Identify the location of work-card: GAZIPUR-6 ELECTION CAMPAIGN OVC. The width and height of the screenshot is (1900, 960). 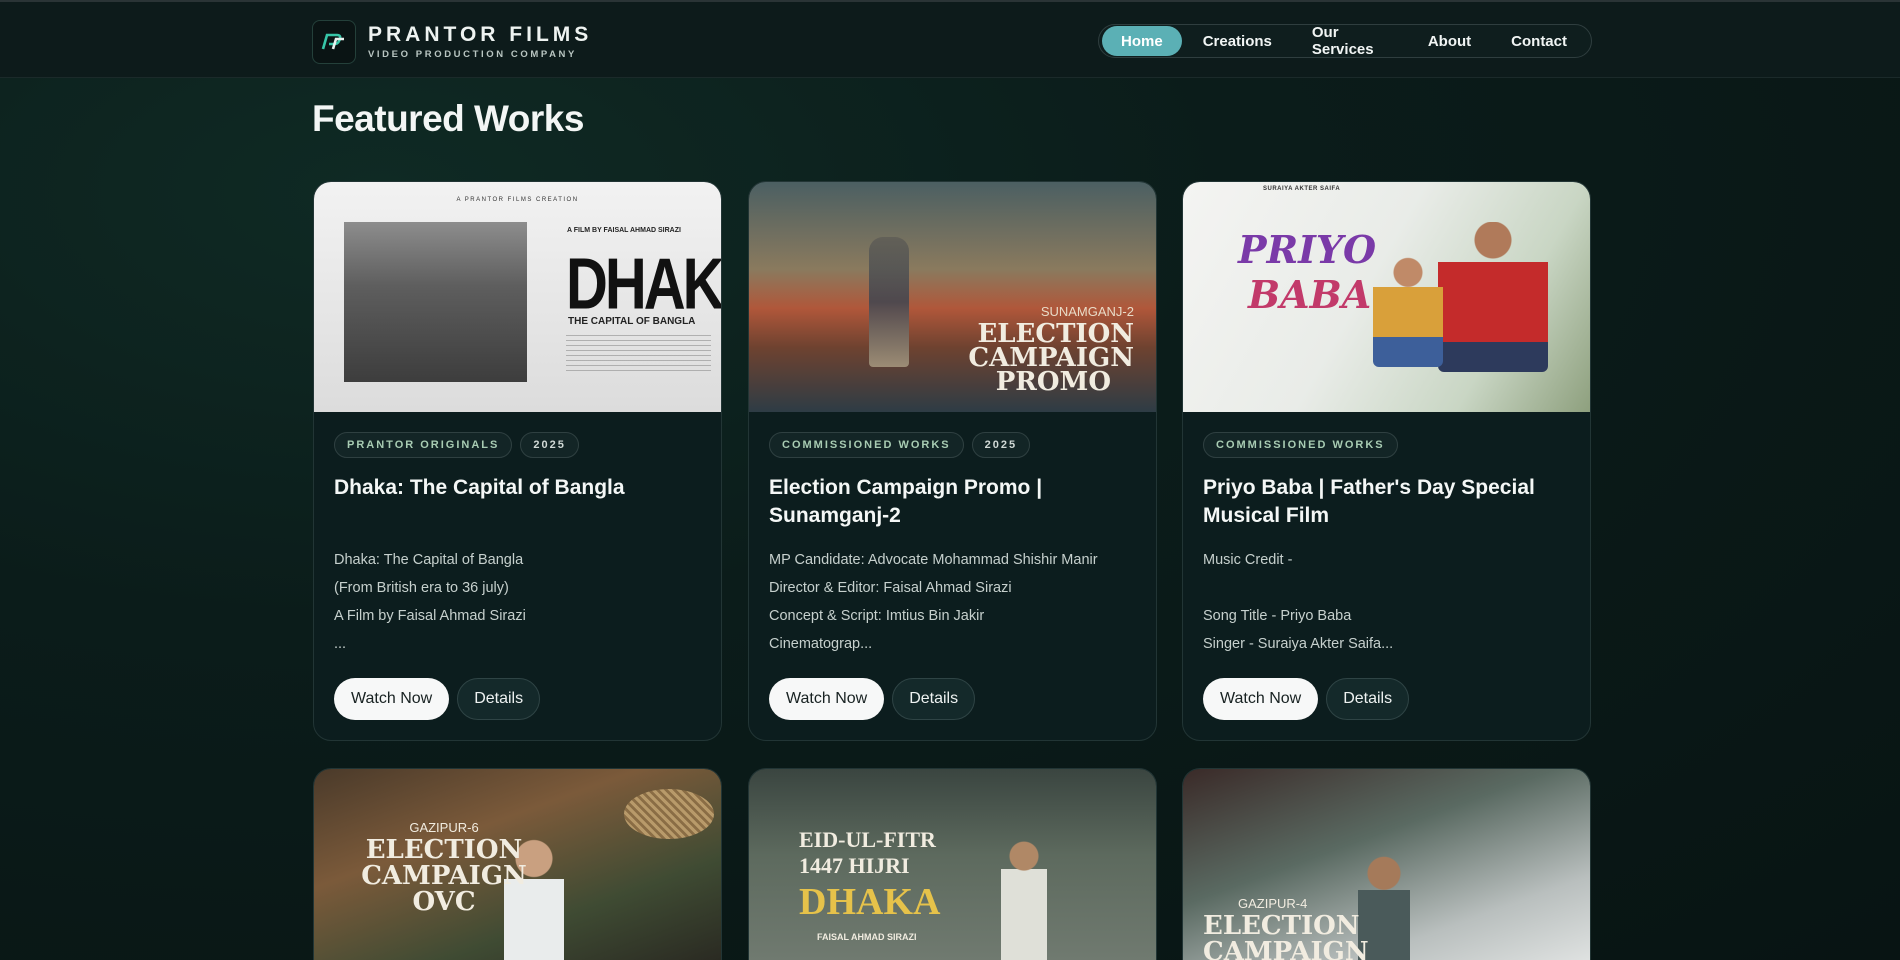
(517, 864).